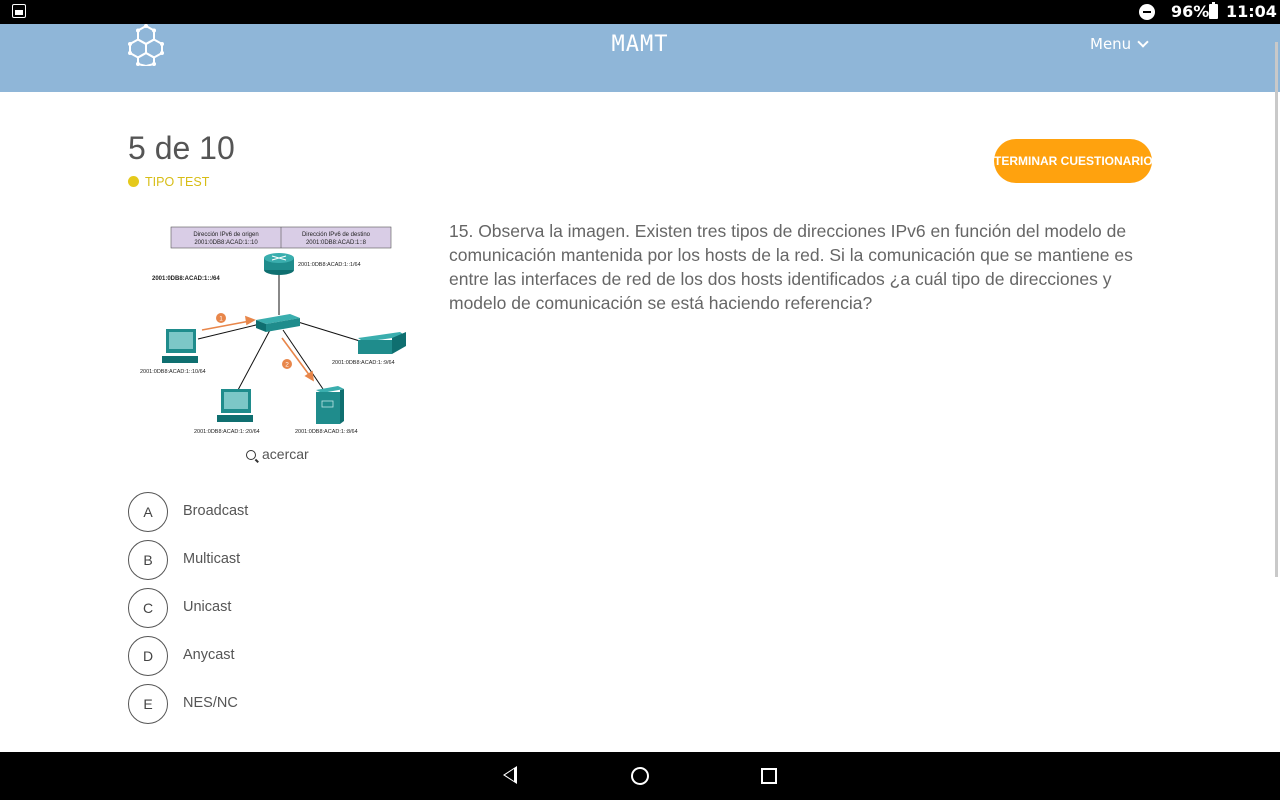  What do you see at coordinates (1213, 10) in the screenshot?
I see `battery-icon` at bounding box center [1213, 10].